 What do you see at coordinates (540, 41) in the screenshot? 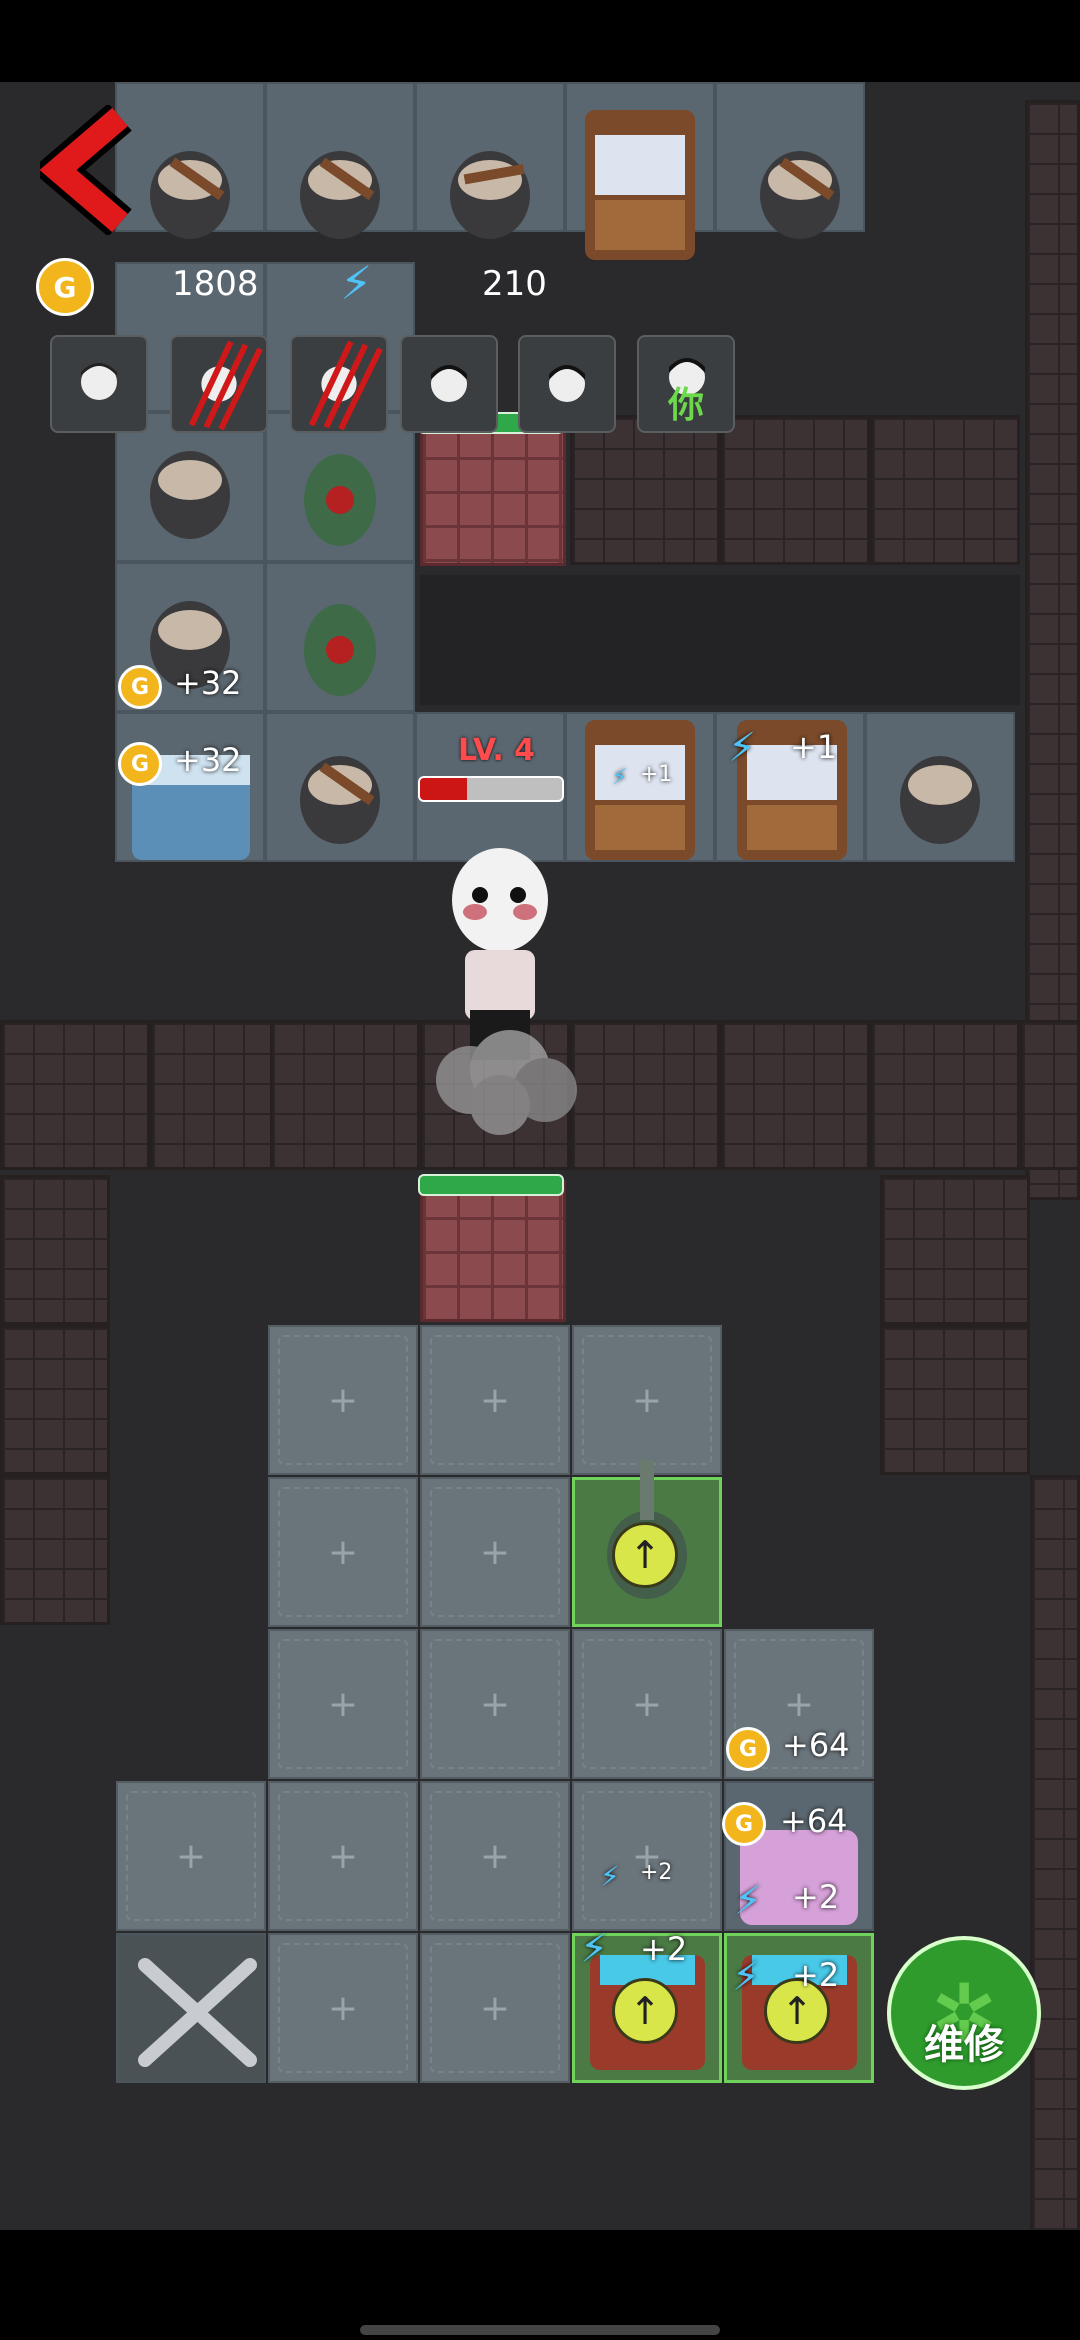
I see `status-bar` at bounding box center [540, 41].